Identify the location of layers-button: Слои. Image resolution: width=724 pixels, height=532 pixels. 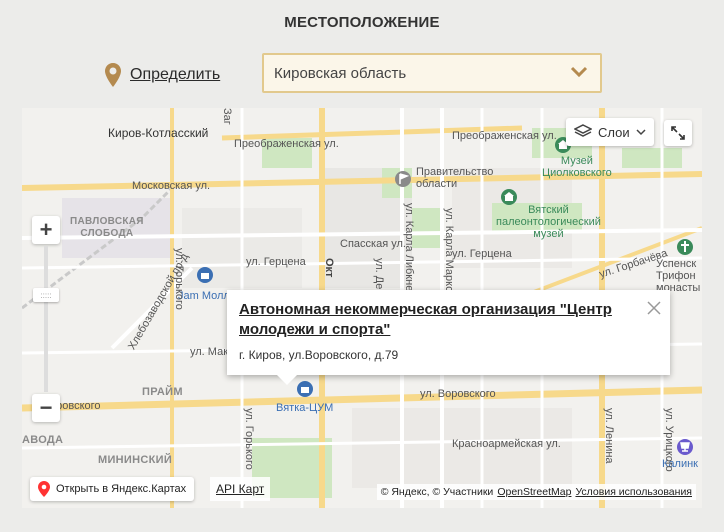
(610, 132).